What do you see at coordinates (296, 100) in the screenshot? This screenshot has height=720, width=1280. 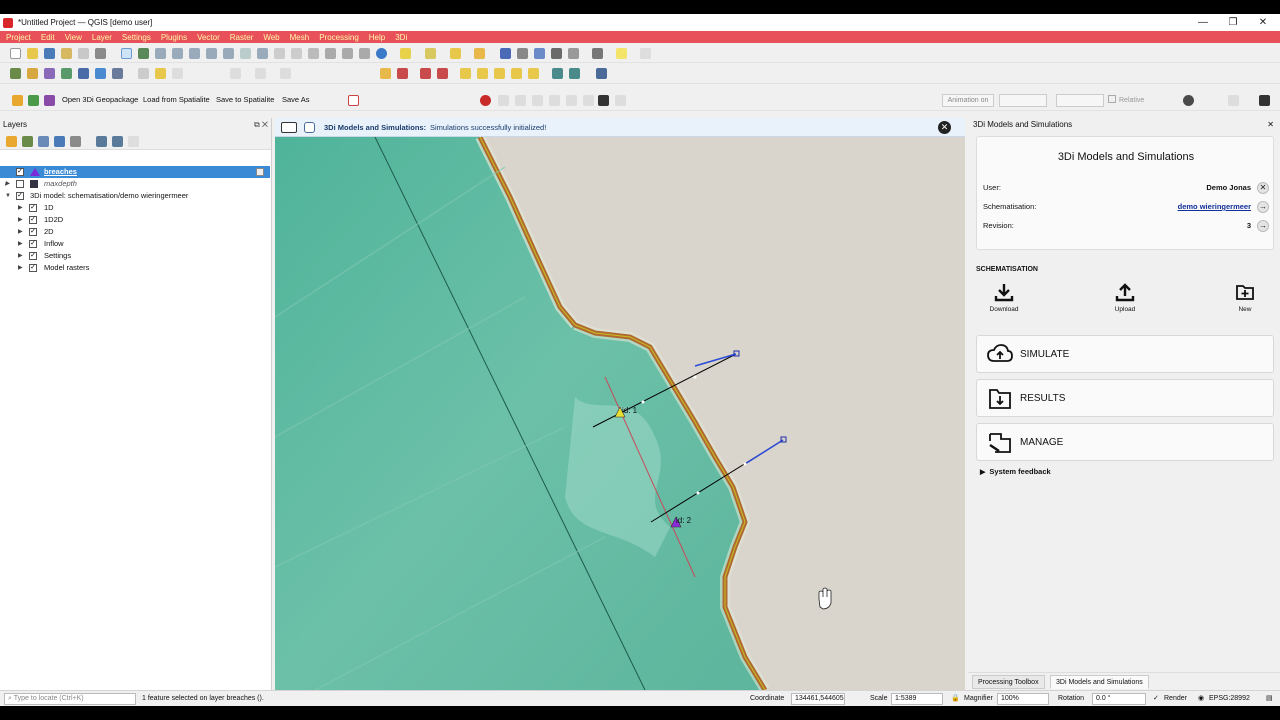 I see `save-as-button: Save As` at bounding box center [296, 100].